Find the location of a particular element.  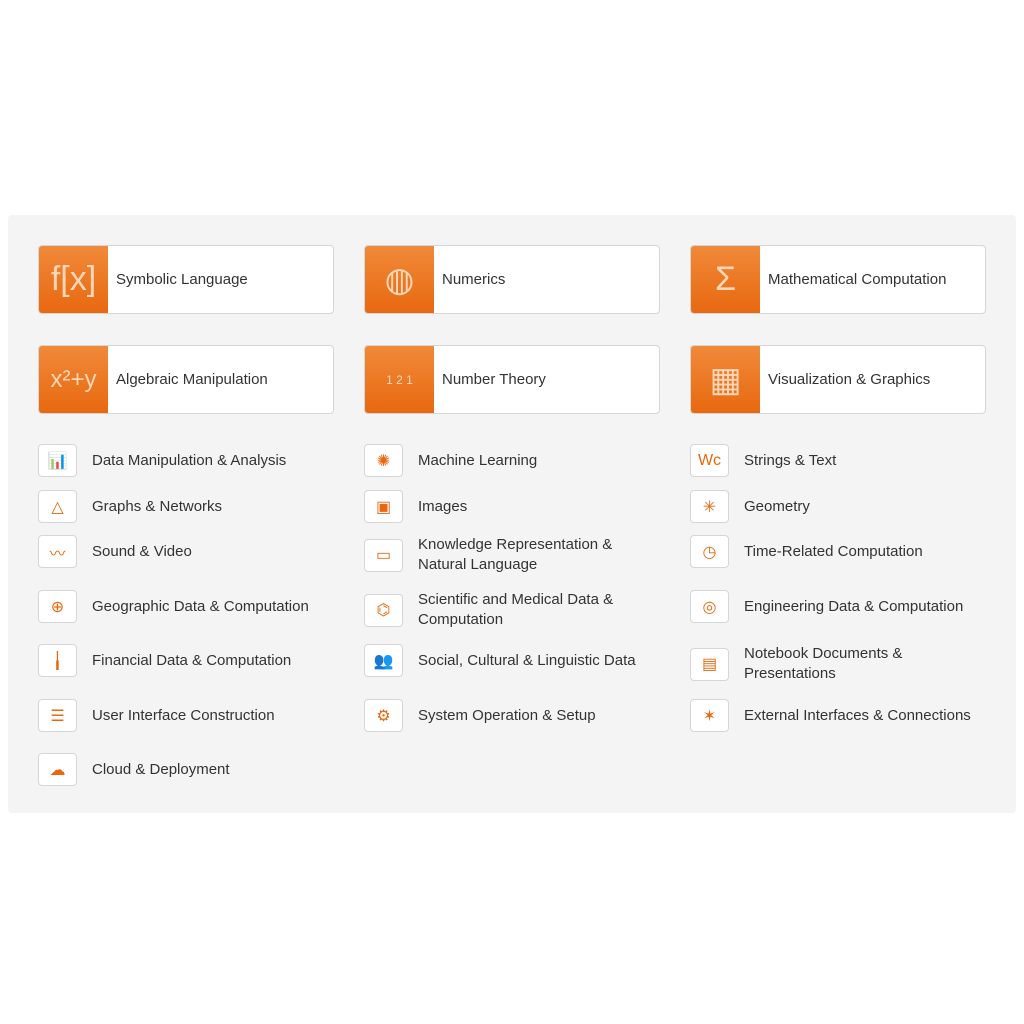

molecule-icon: ⌬ is located at coordinates (383, 610).